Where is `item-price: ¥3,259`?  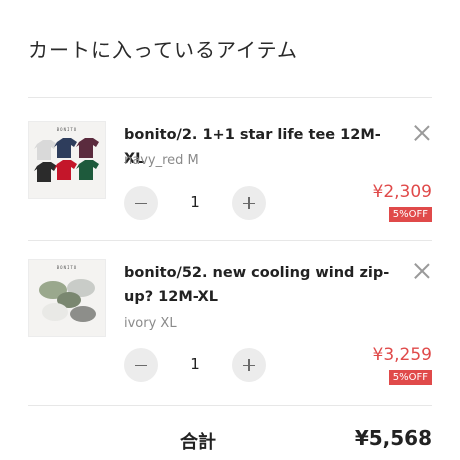
item-price: ¥3,259 is located at coordinates (402, 355).